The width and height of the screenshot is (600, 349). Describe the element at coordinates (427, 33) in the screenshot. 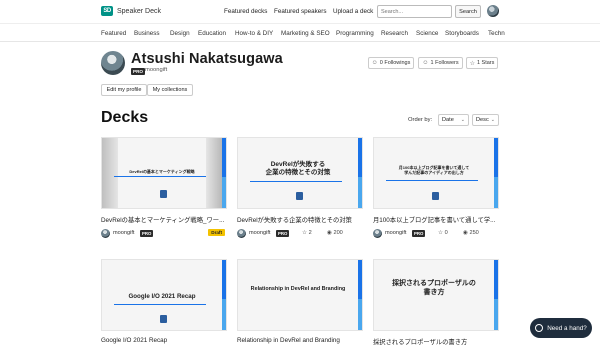

I see `category-science: Science` at that location.